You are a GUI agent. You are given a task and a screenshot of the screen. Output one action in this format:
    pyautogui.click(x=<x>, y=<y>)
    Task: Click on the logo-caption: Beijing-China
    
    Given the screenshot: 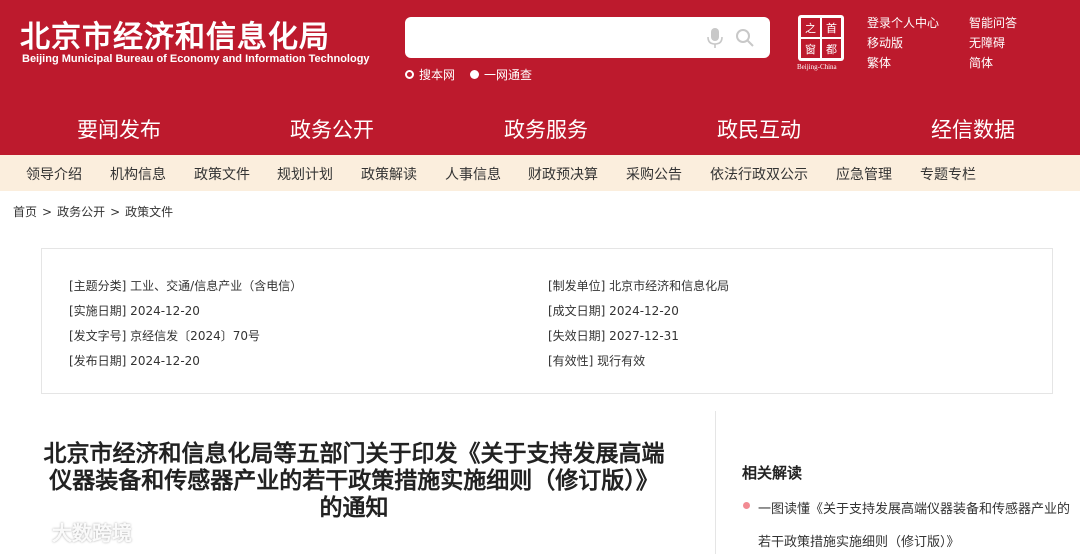 What is the action you would take?
    pyautogui.click(x=817, y=67)
    